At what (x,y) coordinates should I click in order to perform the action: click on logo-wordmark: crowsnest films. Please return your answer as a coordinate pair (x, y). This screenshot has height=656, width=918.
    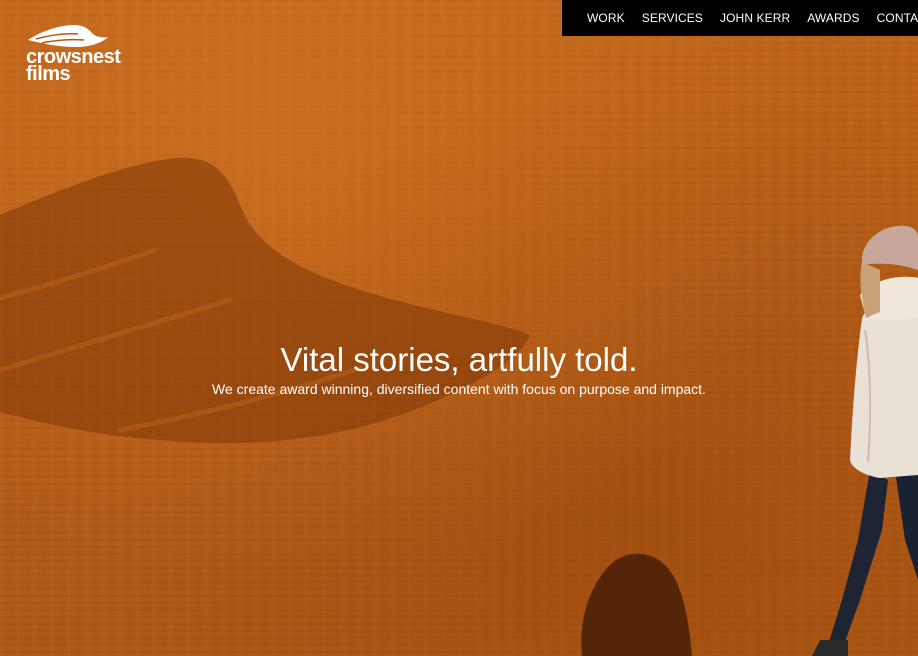
    Looking at the image, I should click on (73, 66).